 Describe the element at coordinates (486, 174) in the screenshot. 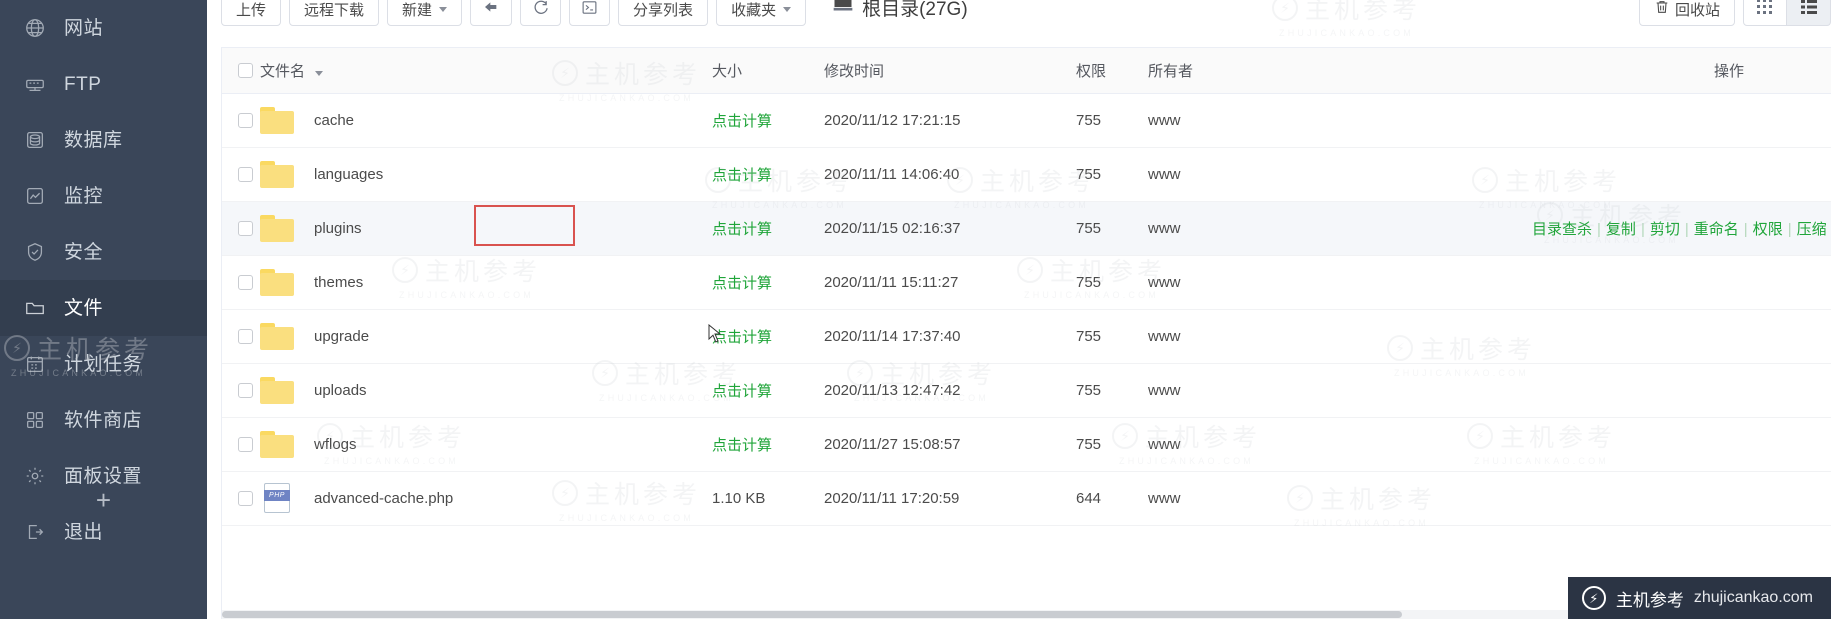

I see `file-name-cell: languages` at that location.